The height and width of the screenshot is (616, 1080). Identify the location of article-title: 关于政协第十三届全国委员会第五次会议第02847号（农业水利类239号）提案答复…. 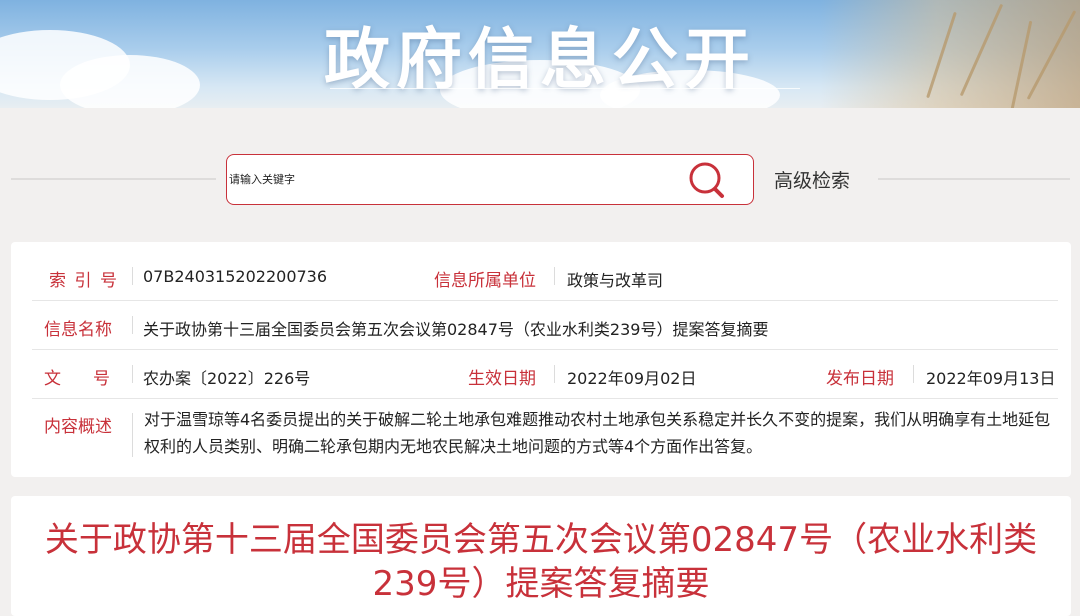
(541, 562).